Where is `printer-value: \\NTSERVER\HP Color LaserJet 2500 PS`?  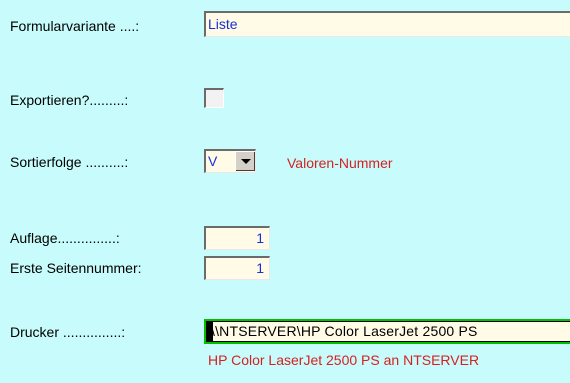 printer-value: \\NTSERVER\HP Color LaserJet 2500 PS is located at coordinates (344, 331).